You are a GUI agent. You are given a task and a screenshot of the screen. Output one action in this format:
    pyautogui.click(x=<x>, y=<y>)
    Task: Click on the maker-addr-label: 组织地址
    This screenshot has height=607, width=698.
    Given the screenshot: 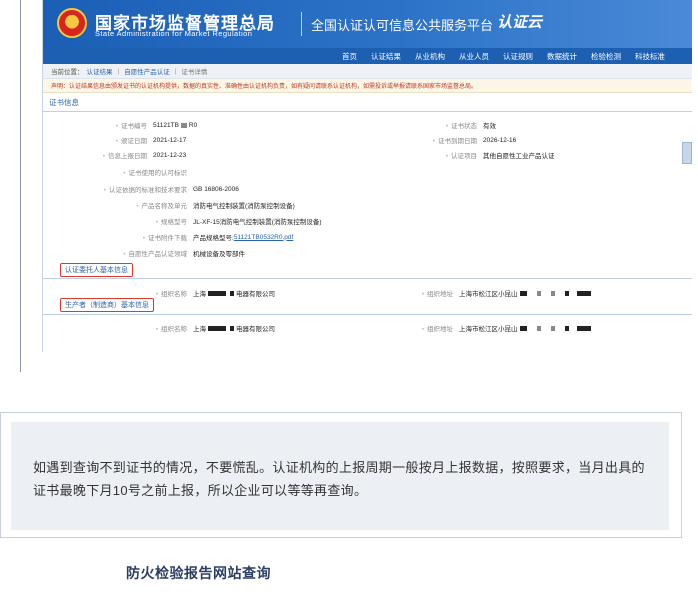 What is the action you would take?
    pyautogui.click(x=440, y=329)
    